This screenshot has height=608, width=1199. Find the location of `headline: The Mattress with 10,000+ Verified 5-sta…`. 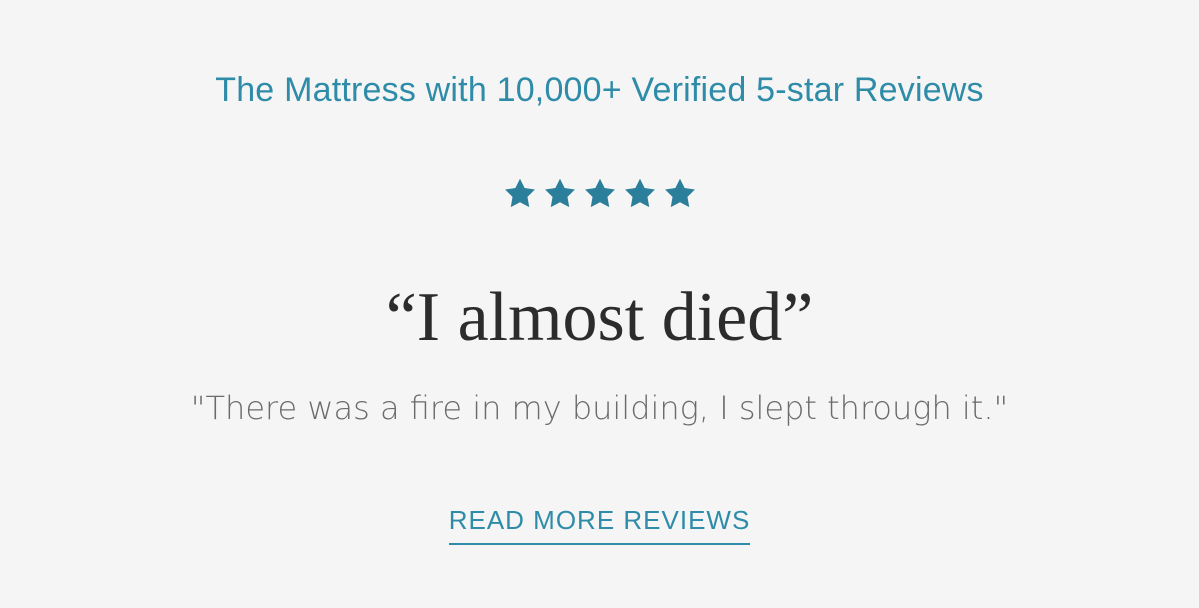

headline: The Mattress with 10,000+ Verified 5-sta… is located at coordinates (599, 90).